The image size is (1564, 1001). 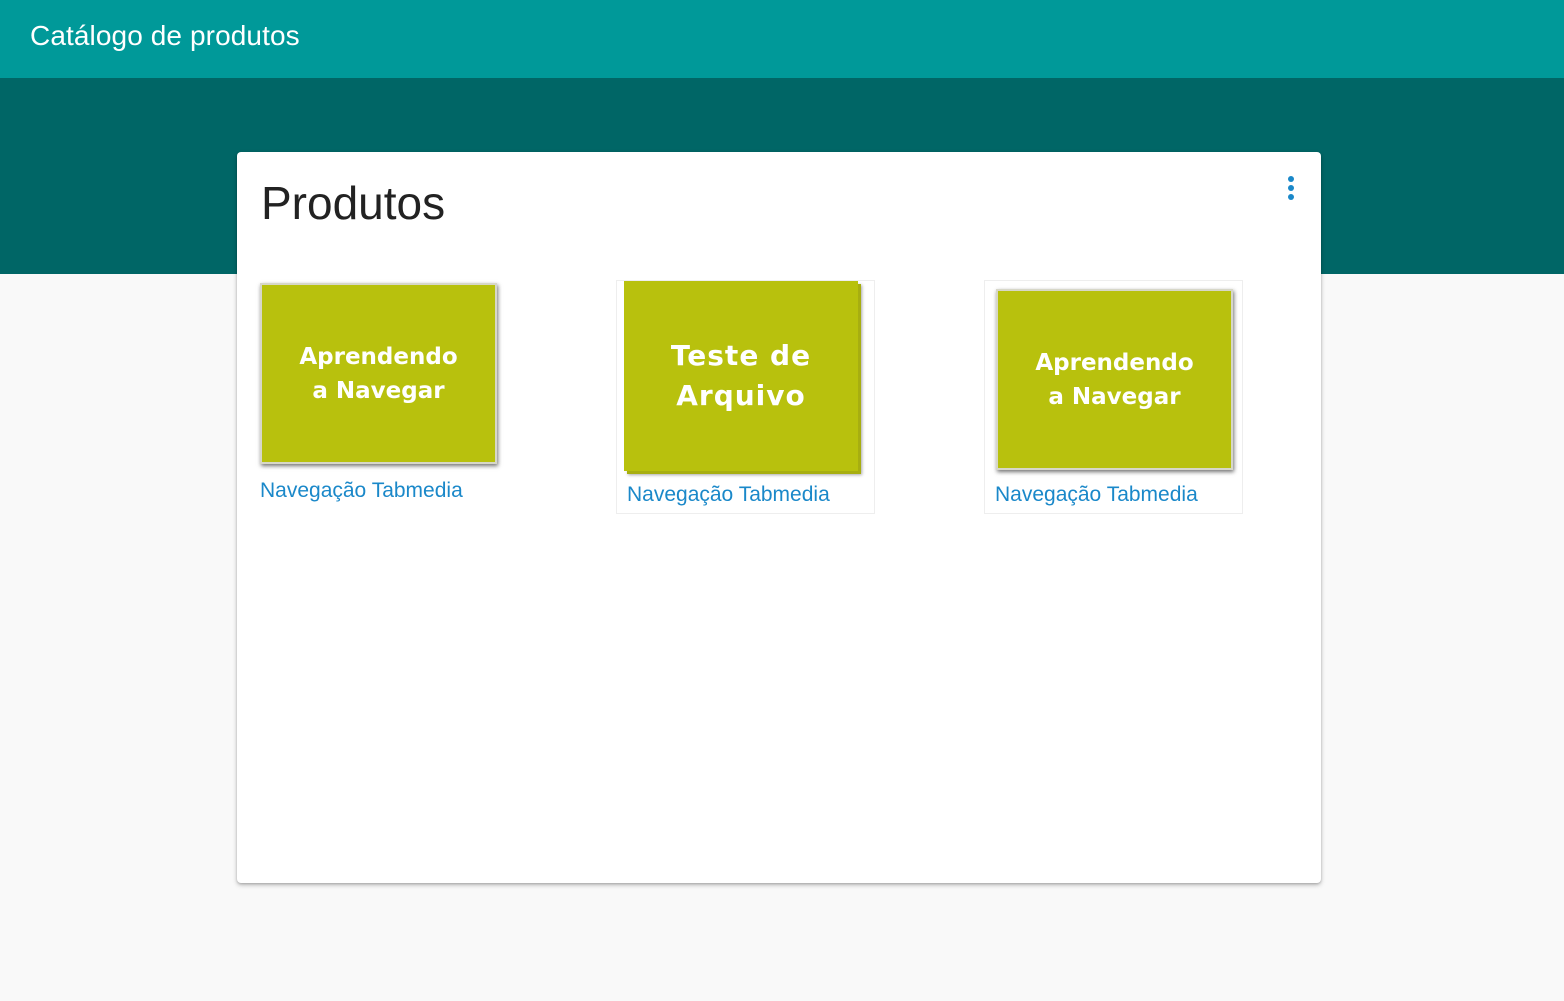 I want to click on product-item: Teste de Arquivo Navegação Tabmedia, so click(x=745, y=397).